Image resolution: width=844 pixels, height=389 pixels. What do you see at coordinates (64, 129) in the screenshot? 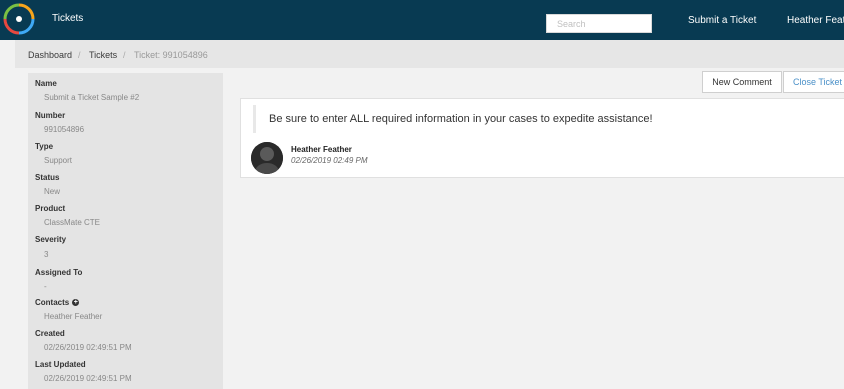
I see `number-value: 991054896` at bounding box center [64, 129].